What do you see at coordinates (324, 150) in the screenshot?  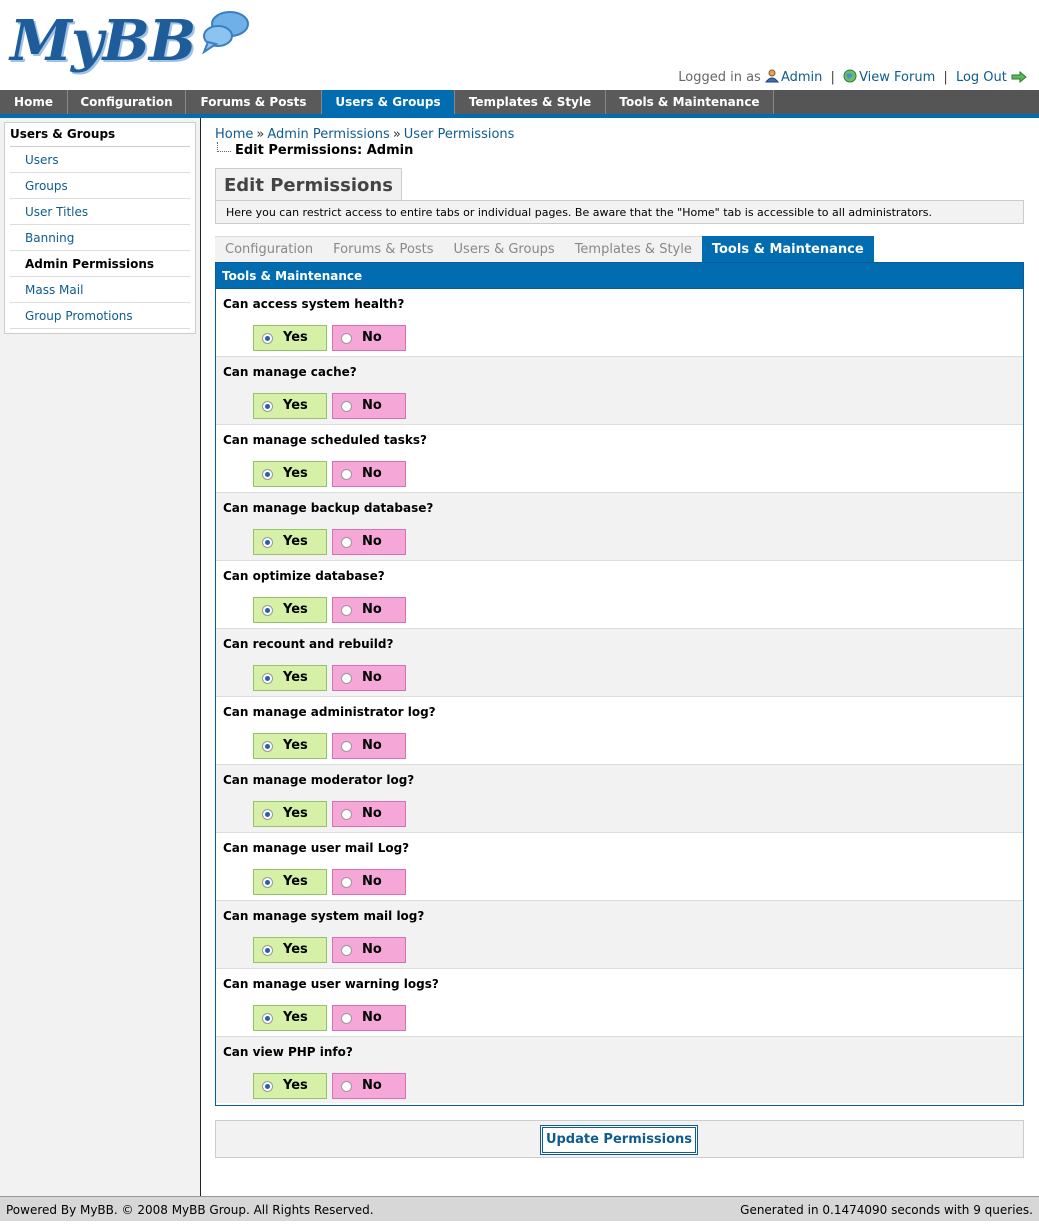 I see `current-page-label: Edit Permissions: Admin` at bounding box center [324, 150].